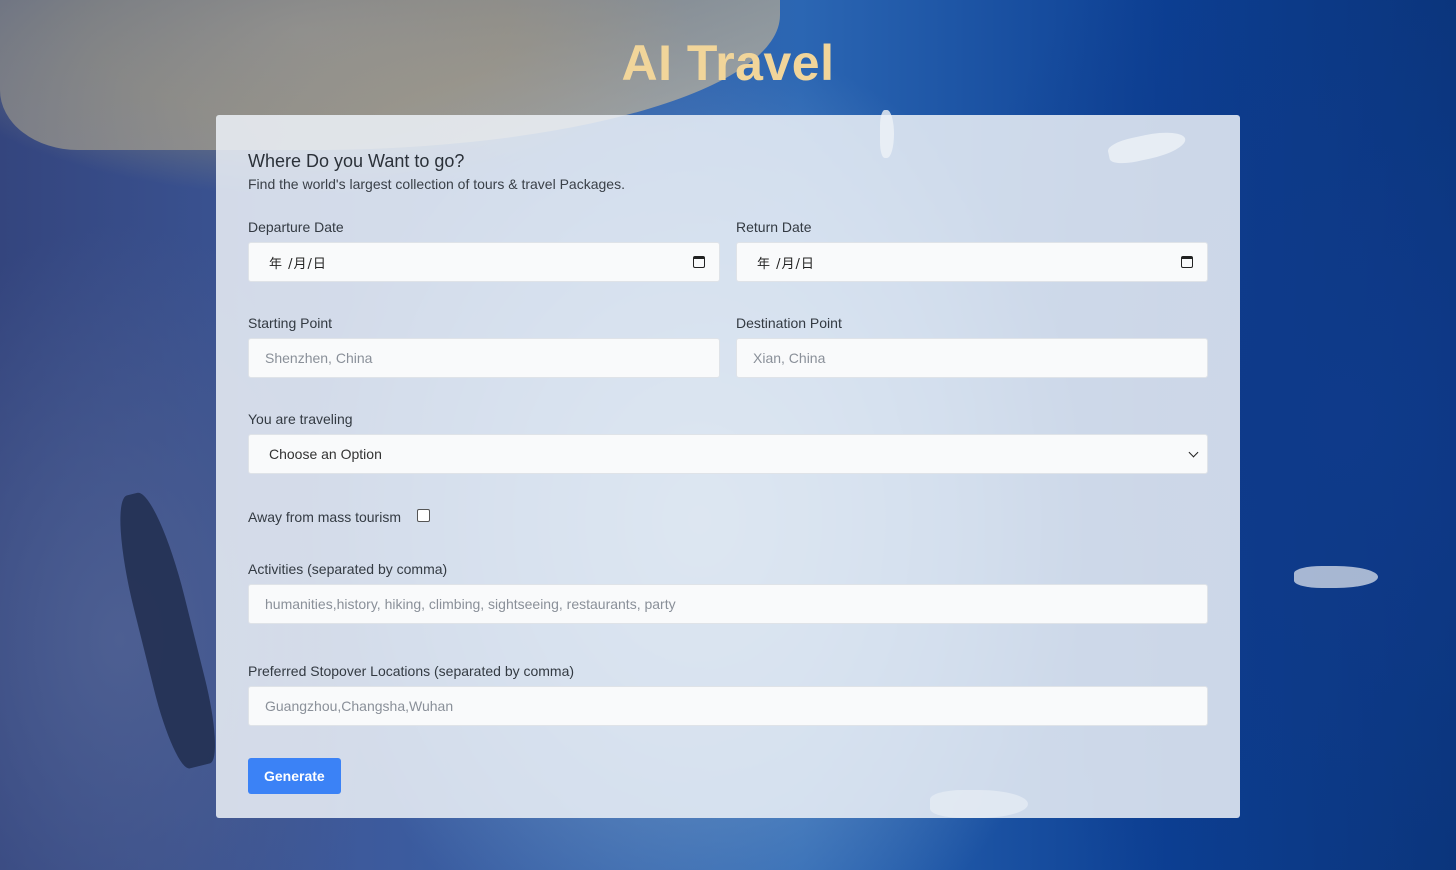 This screenshot has height=870, width=1456. I want to click on background-boat, so click(1336, 577).